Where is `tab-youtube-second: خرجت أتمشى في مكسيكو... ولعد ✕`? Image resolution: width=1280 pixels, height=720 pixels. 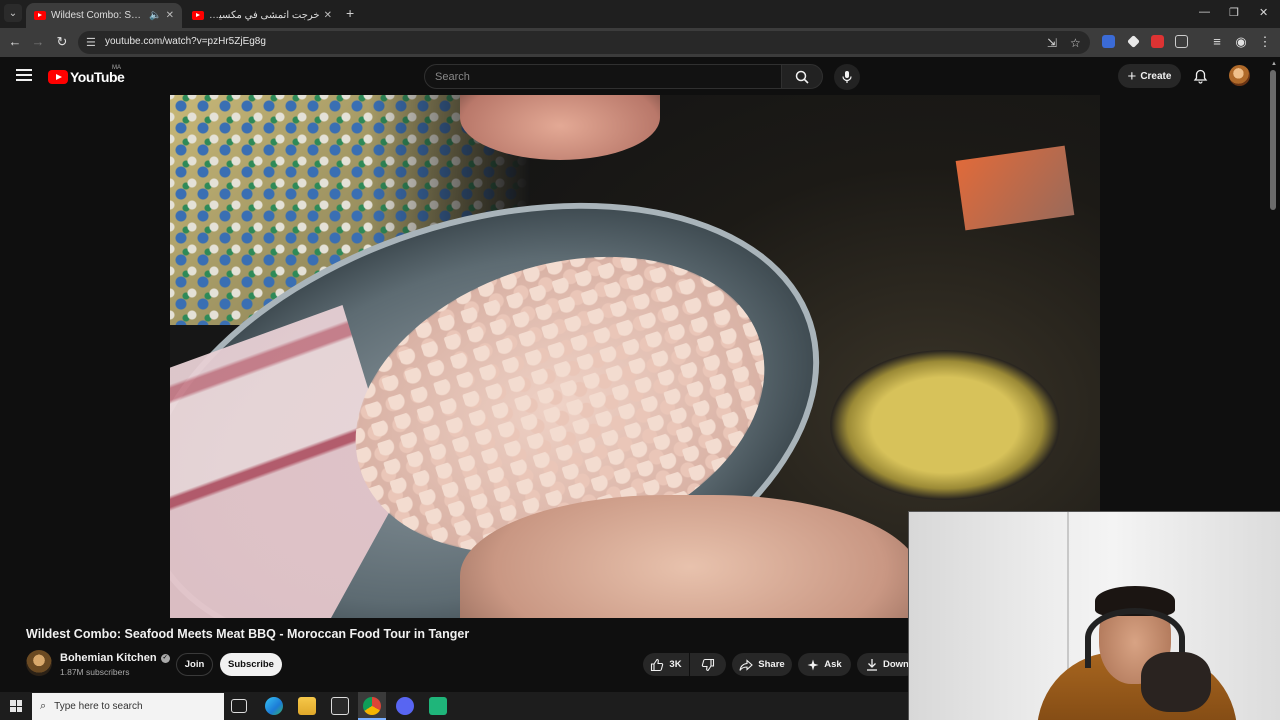 tab-youtube-second: خرجت أتمشى في مكسيكو... ولعد ✕ is located at coordinates (262, 15).